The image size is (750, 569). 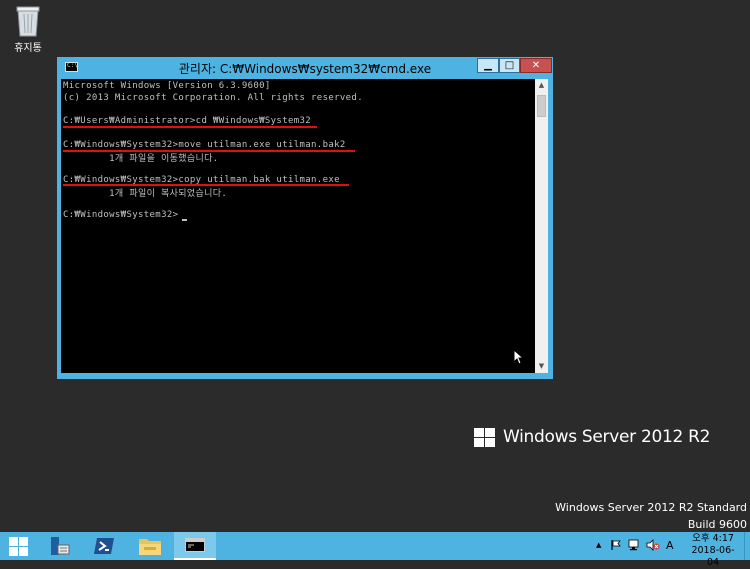 I want to click on file-explorer-button, so click(x=150, y=546).